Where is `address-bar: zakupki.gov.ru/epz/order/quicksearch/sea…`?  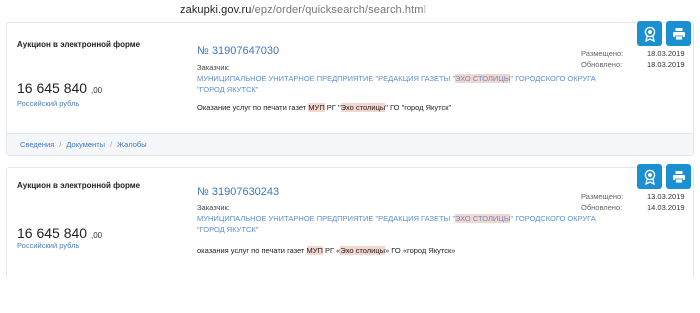
address-bar: zakupki.gov.ru/epz/order/quicksearch/sea… is located at coordinates (303, 10).